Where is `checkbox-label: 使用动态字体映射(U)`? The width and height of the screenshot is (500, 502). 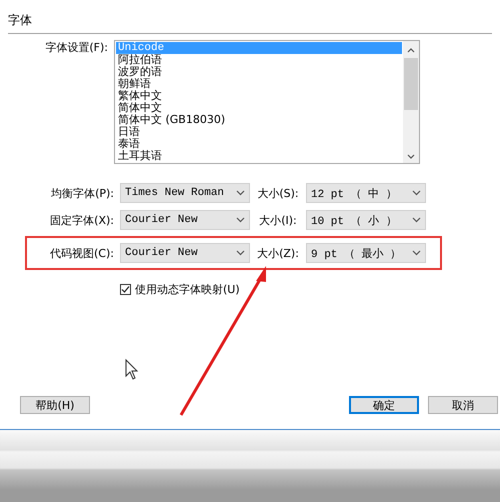
checkbox-label: 使用动态字体映射(U) is located at coordinates (187, 289).